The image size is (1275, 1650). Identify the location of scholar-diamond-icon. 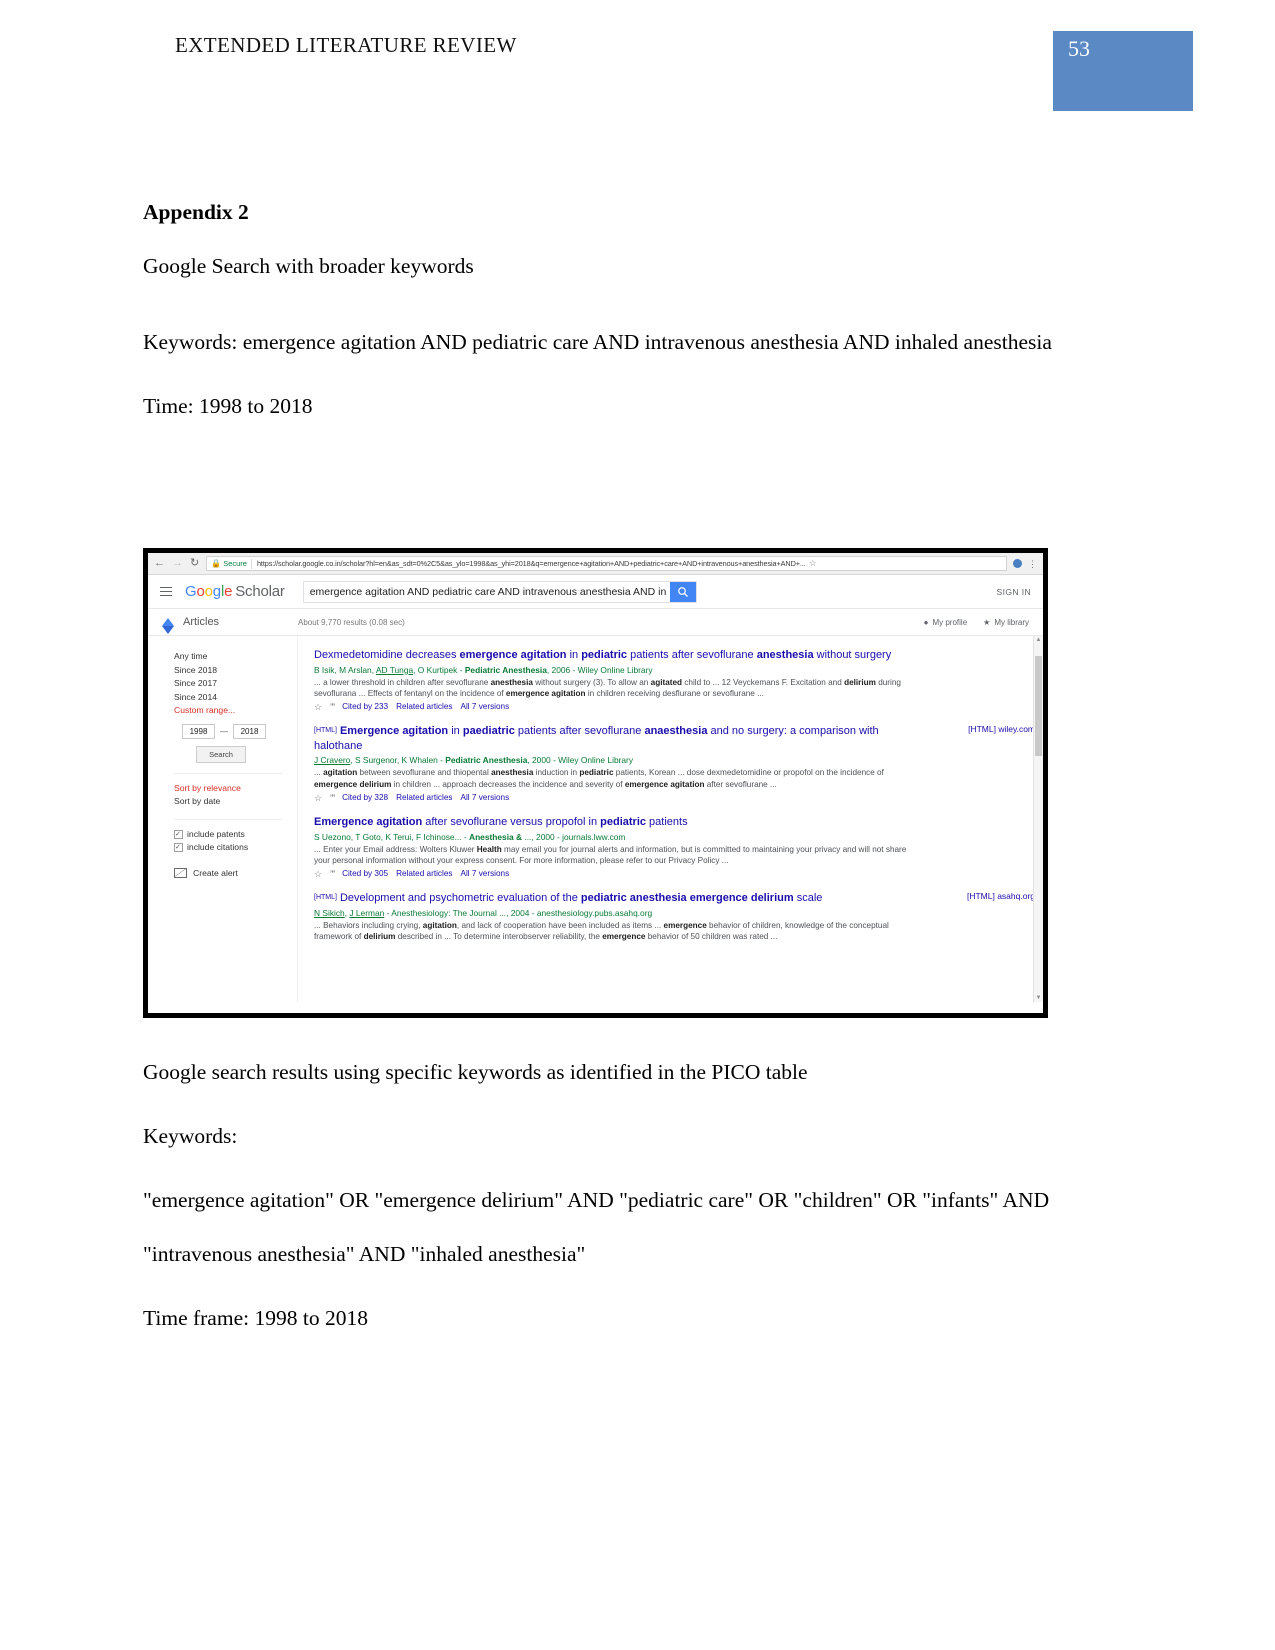
(168, 623).